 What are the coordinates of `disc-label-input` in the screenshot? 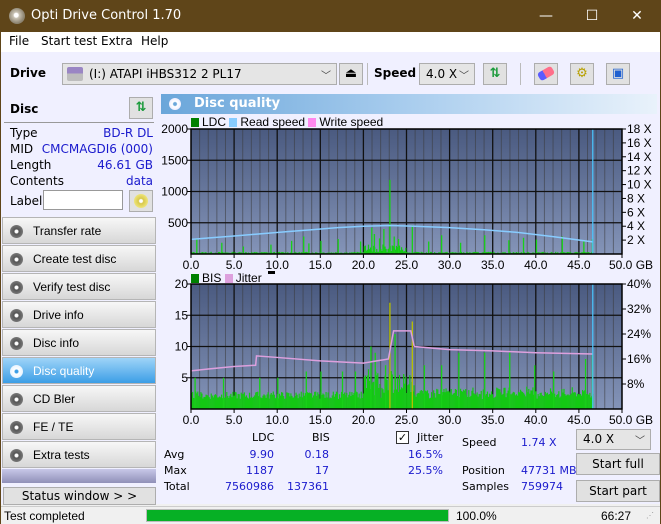 It's located at (83, 200).